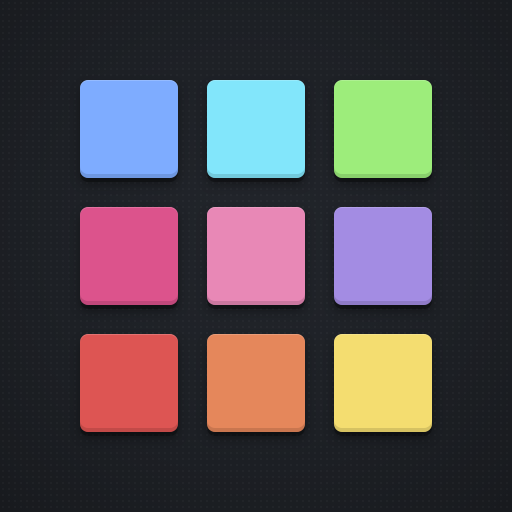 Image resolution: width=512 pixels, height=512 pixels. I want to click on pad-row1-col3, so click(383, 129).